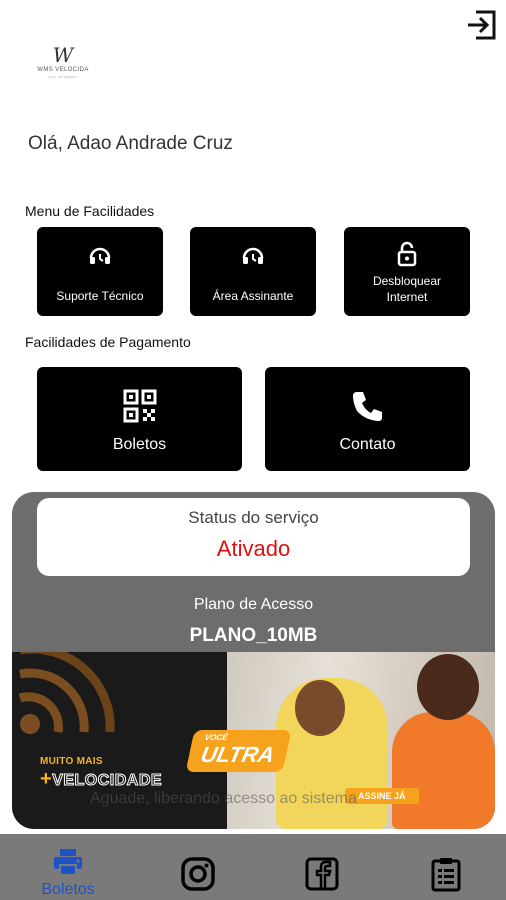 This screenshot has height=900, width=506. I want to click on ultra-badge: VOCÊ ULTRA, so click(238, 751).